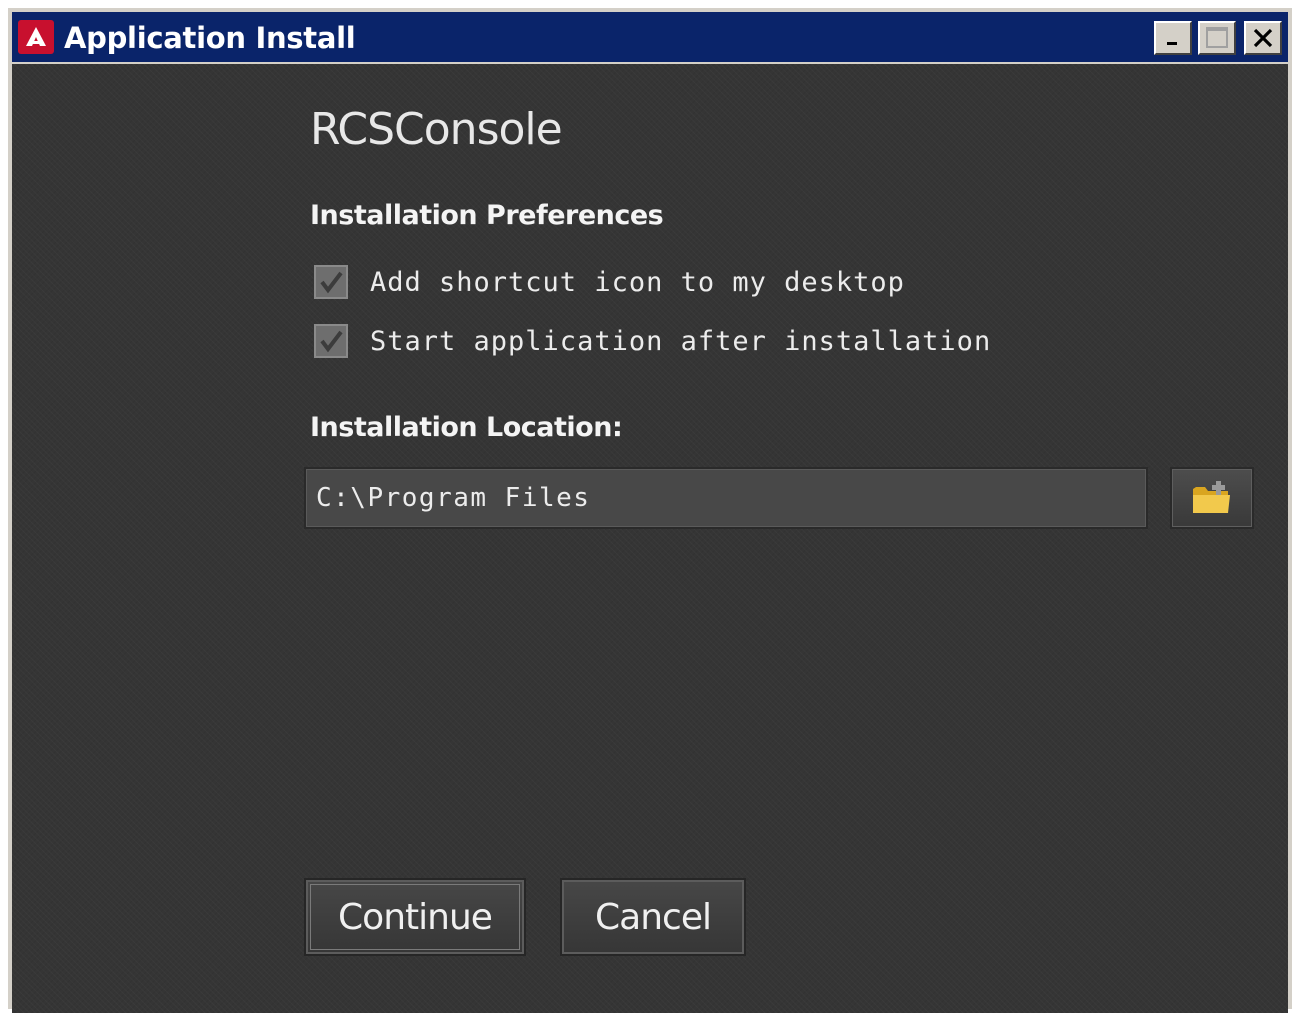 This screenshot has width=1298, height=1013. I want to click on maximize-button, so click(1217, 38).